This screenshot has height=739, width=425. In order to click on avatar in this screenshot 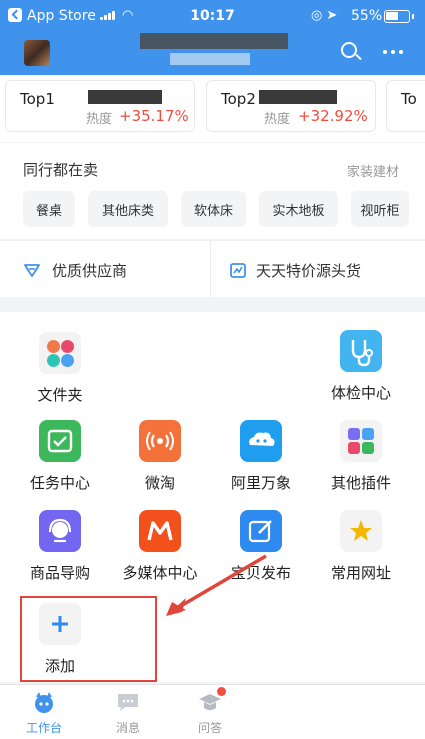, I will do `click(37, 53)`.